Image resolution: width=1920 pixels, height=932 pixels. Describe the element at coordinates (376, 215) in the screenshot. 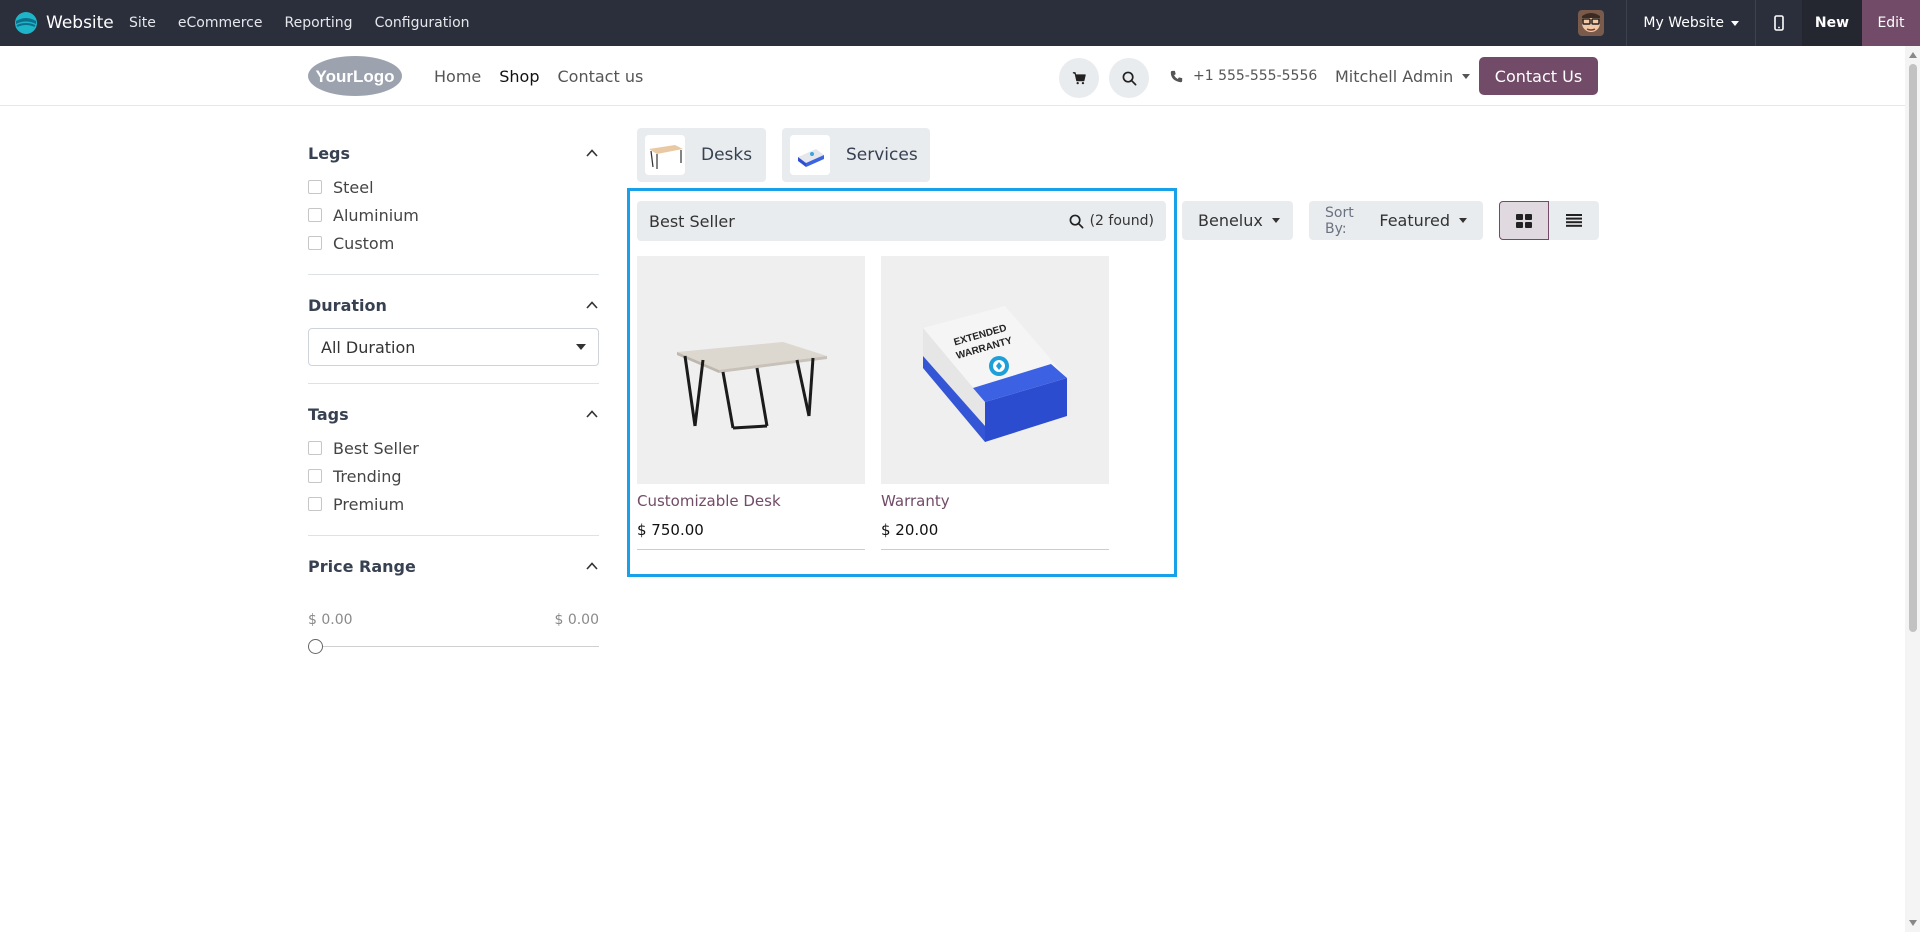

I see `option-label: Aluminium` at that location.